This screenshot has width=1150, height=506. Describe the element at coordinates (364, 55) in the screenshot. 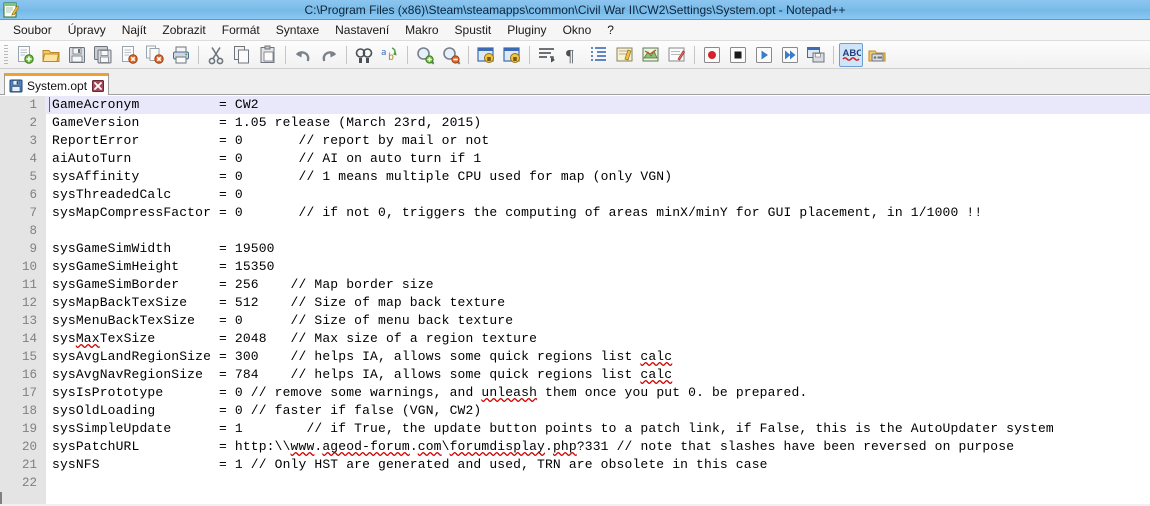

I see `find-icon` at that location.